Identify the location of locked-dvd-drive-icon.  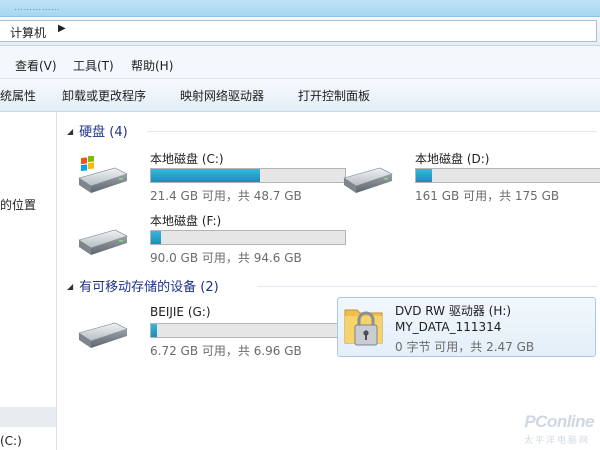
(363, 327).